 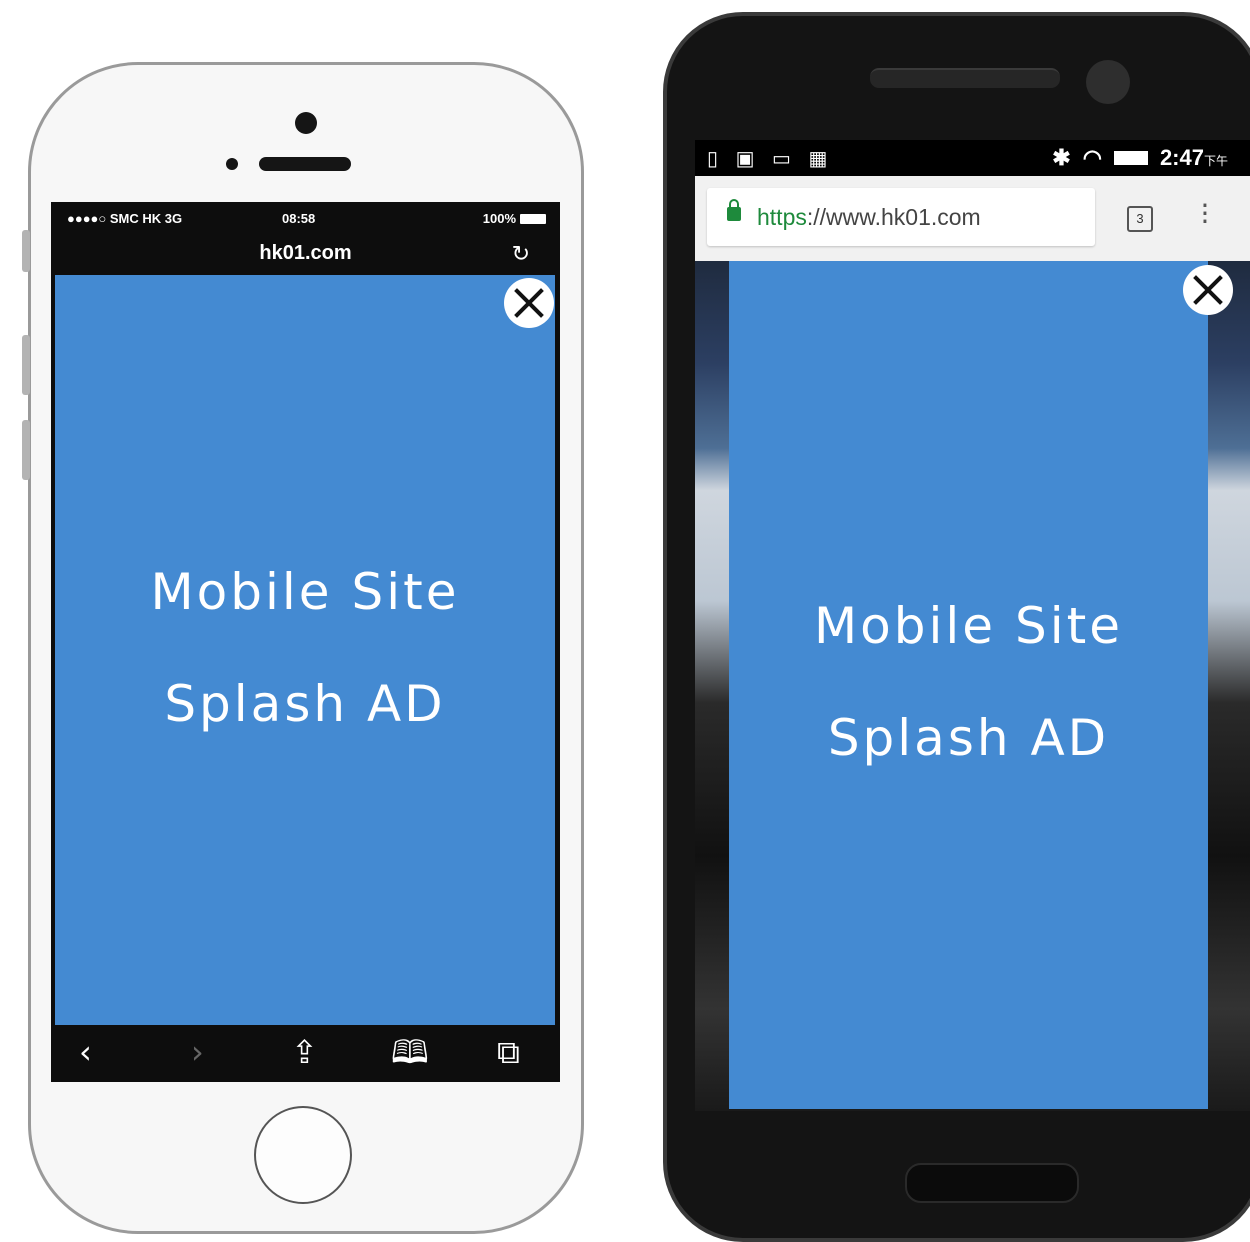 What do you see at coordinates (125, 218) in the screenshot?
I see `carrier-label: ●●●●○ SMC HK 3G` at bounding box center [125, 218].